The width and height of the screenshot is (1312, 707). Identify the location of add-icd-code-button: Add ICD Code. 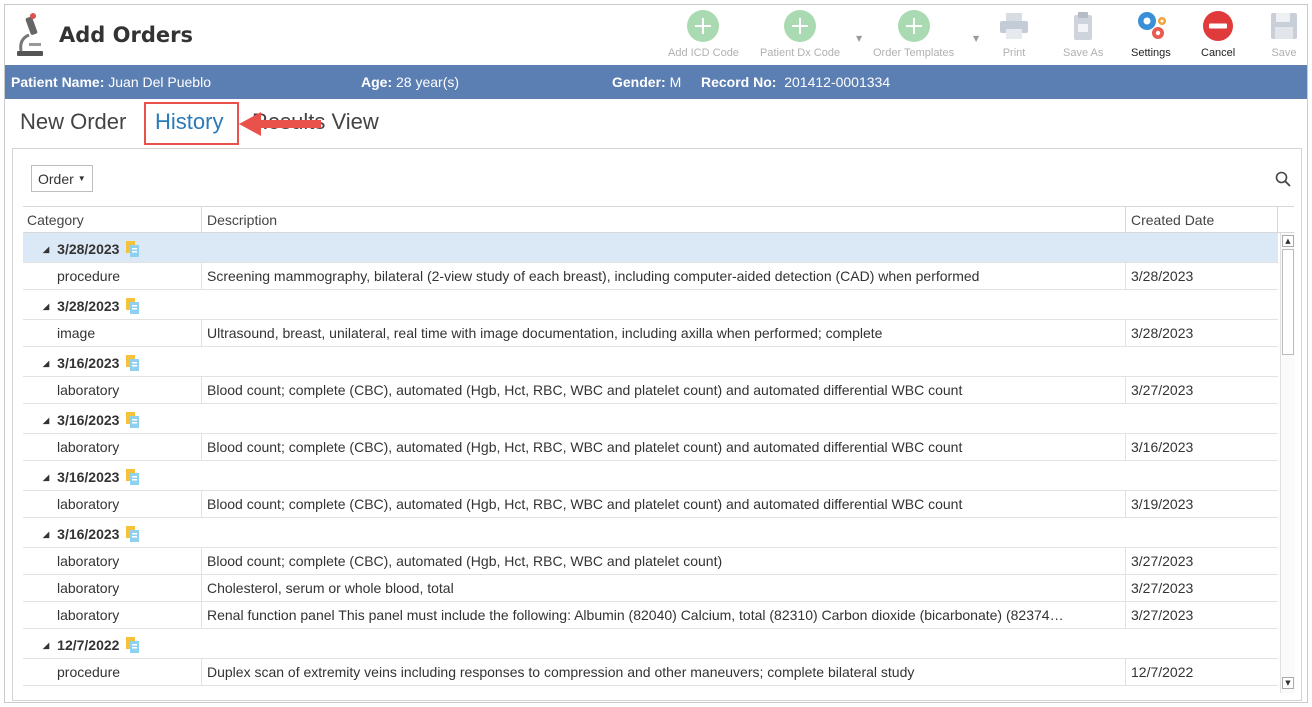
(703, 34).